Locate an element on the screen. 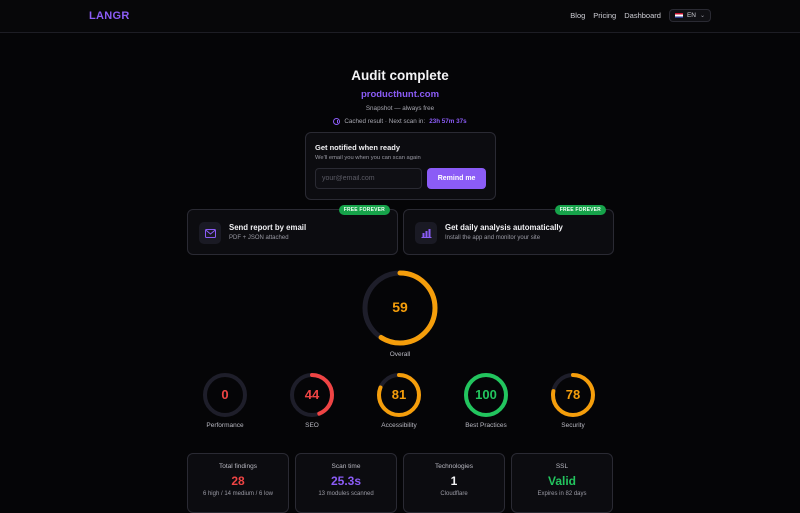  stat-title: Scan time is located at coordinates (346, 466).